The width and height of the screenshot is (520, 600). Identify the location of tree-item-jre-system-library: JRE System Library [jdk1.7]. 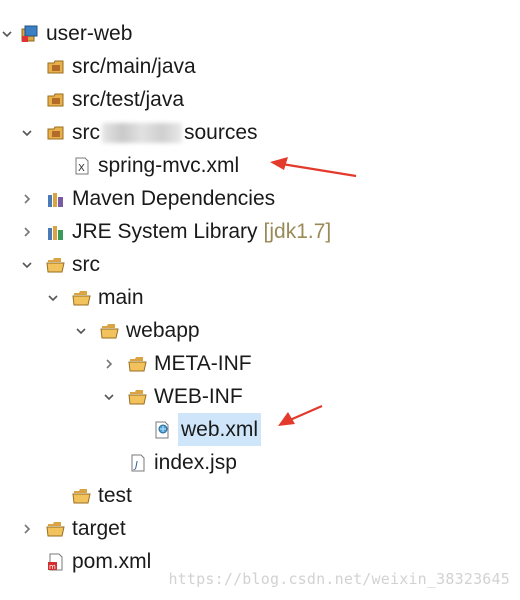
(175, 231).